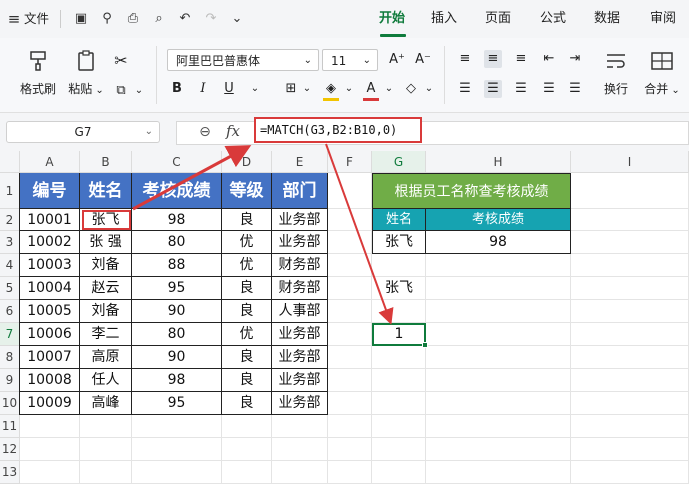 The height and width of the screenshot is (490, 689). Describe the element at coordinates (263, 234) in the screenshot. I see `annotation-arrows` at that location.